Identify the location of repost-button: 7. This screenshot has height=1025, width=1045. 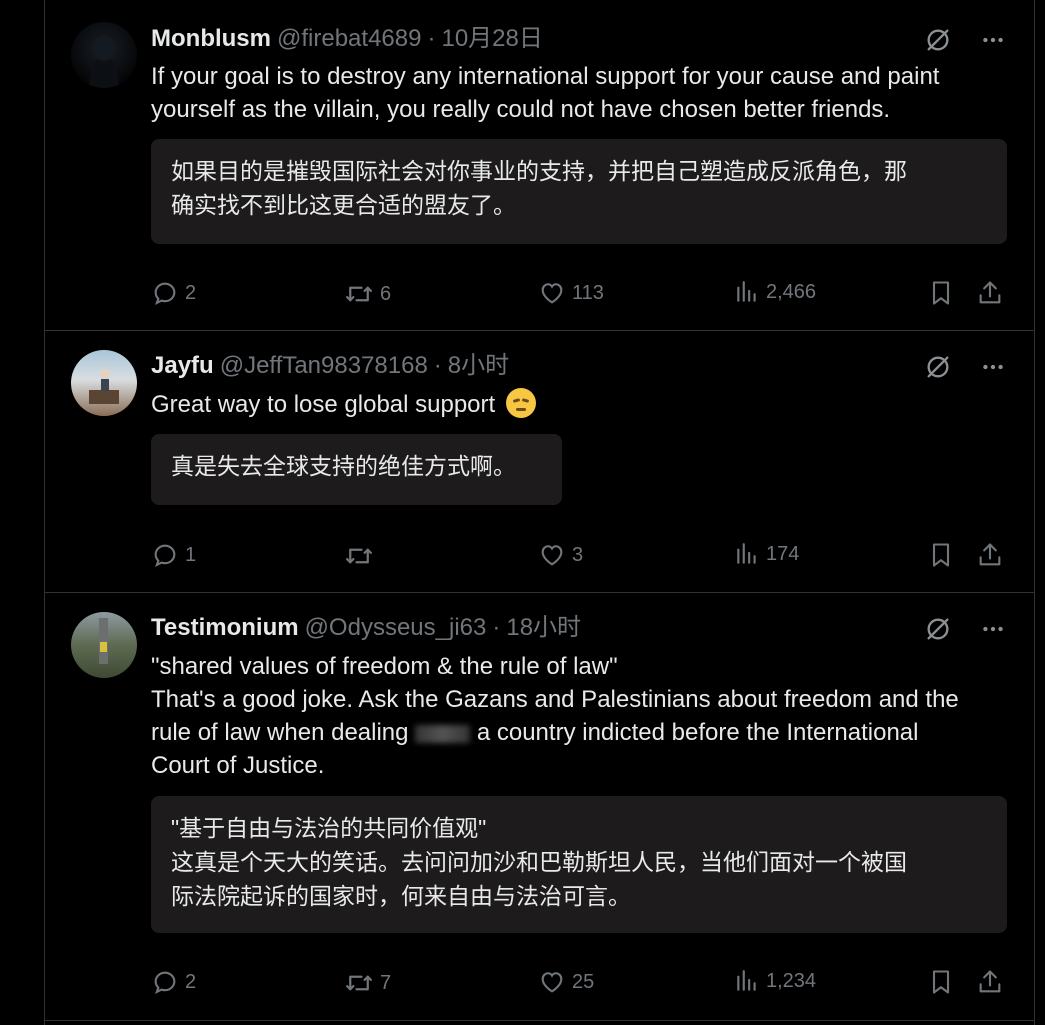
(367, 983).